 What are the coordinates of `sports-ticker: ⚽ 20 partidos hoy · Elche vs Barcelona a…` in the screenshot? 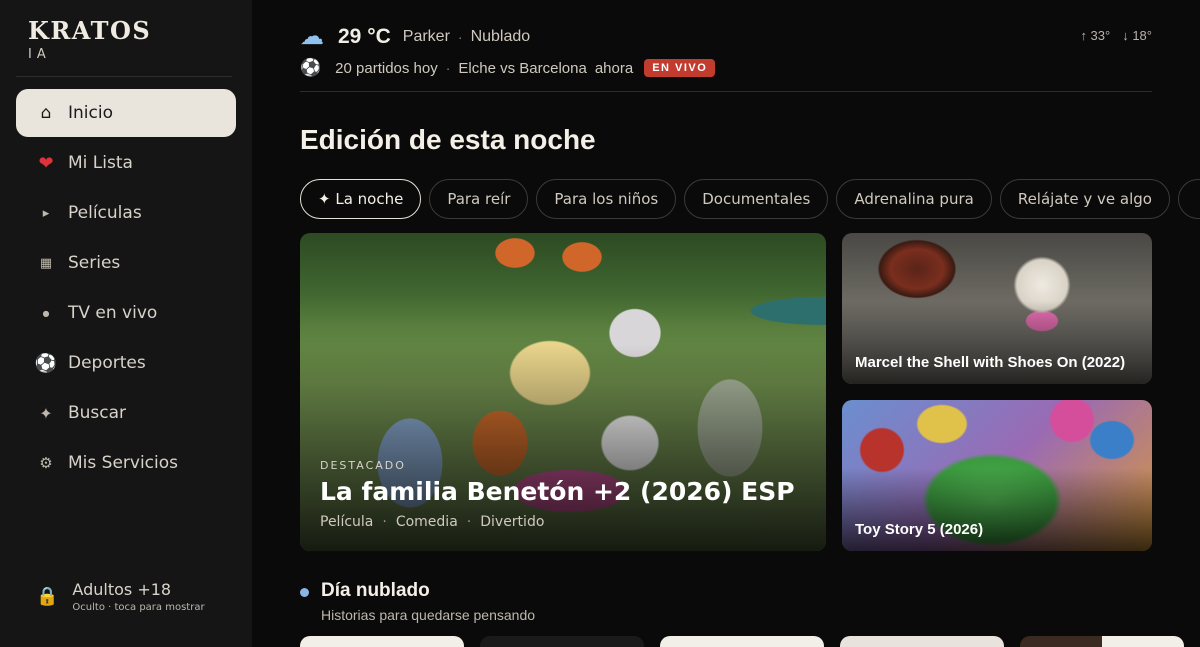 It's located at (508, 68).